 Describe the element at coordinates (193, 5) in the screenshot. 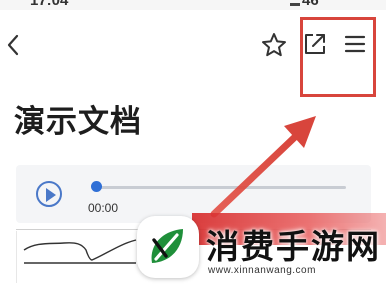

I see `status-bar: 17:04 46` at that location.